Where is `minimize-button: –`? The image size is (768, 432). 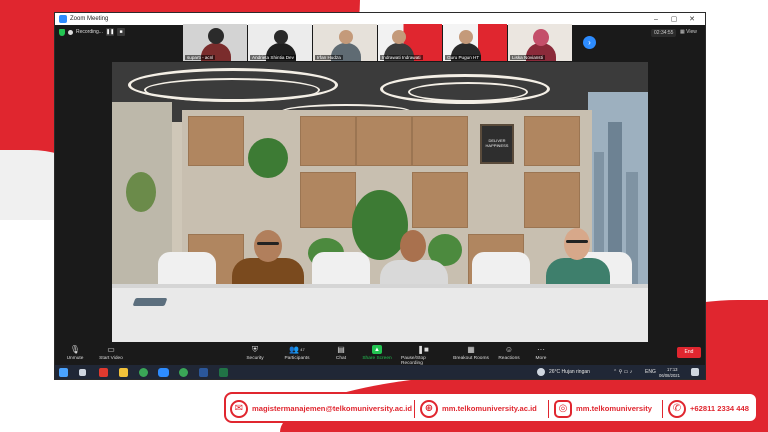 minimize-button: – is located at coordinates (656, 19).